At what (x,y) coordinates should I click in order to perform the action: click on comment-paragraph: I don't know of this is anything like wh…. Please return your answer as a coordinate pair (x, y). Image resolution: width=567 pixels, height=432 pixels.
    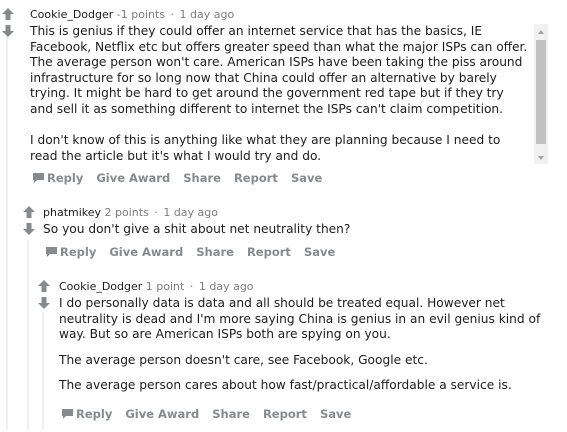
    Looking at the image, I should click on (265, 148).